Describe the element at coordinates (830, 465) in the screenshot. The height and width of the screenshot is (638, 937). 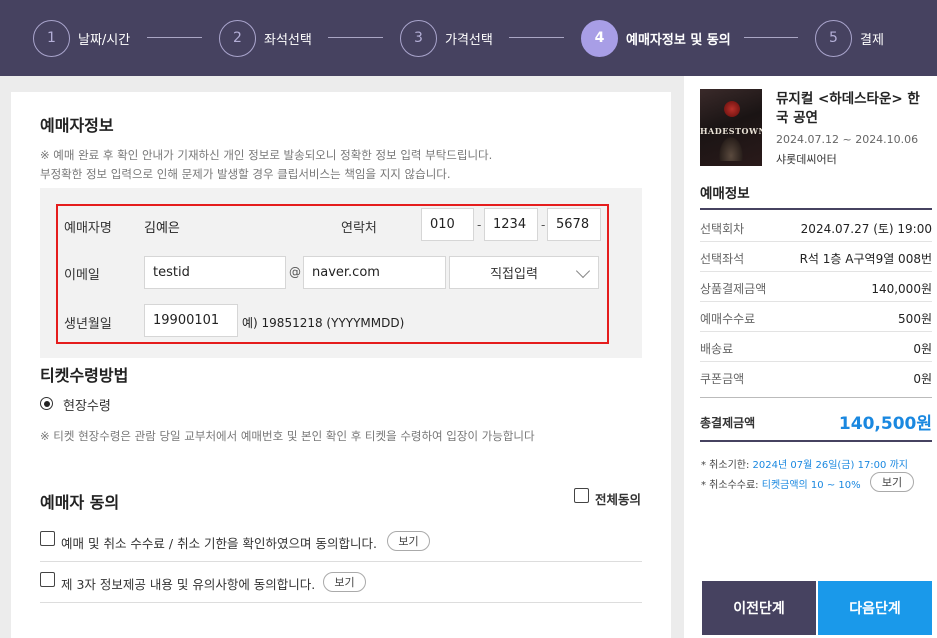
I see `cancel-deadline-value: 2024년 07월 26일(금) 17:00 까지` at that location.